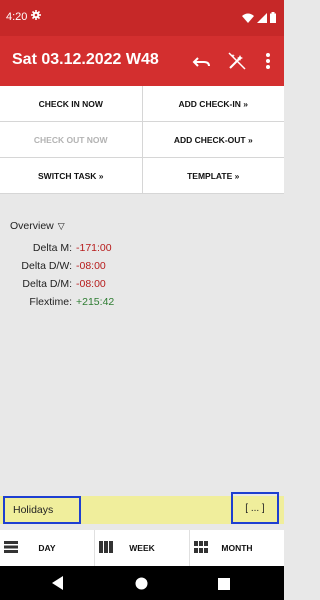 This screenshot has width=320, height=600. Describe the element at coordinates (262, 19) in the screenshot. I see `signal-icon` at that location.